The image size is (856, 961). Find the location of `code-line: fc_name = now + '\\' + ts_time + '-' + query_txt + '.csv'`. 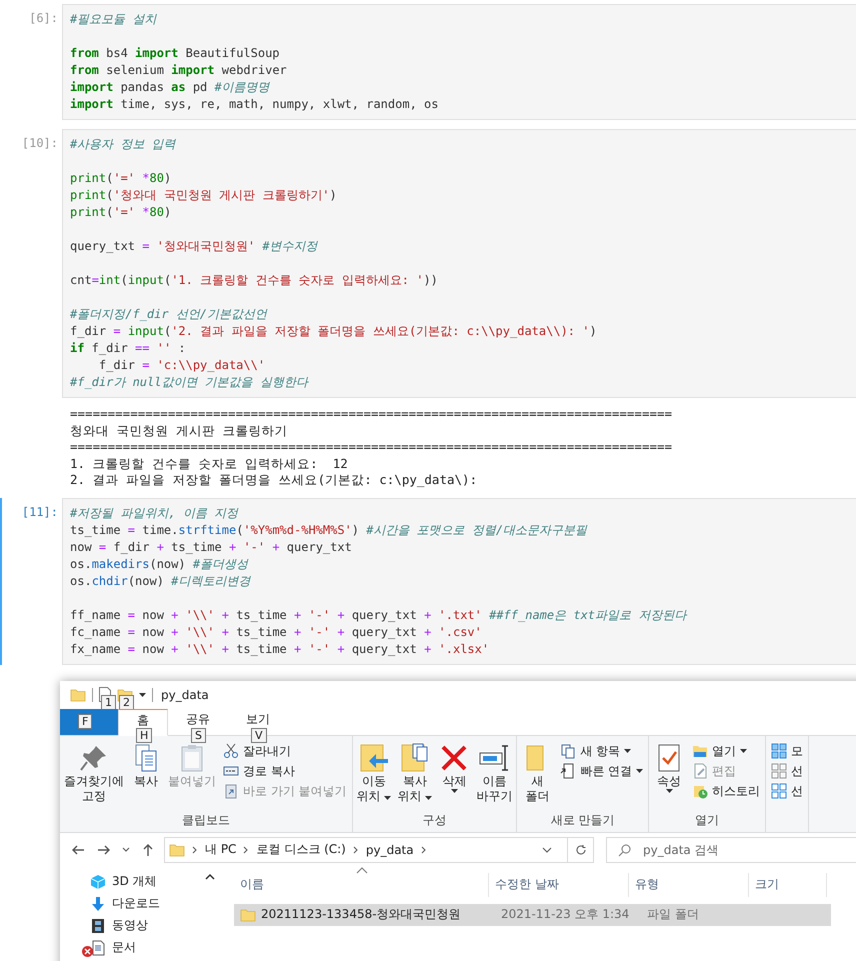

code-line: fc_name = now + '\\' + ts_time + '-' + query_txt + '.csv' is located at coordinates (276, 632).